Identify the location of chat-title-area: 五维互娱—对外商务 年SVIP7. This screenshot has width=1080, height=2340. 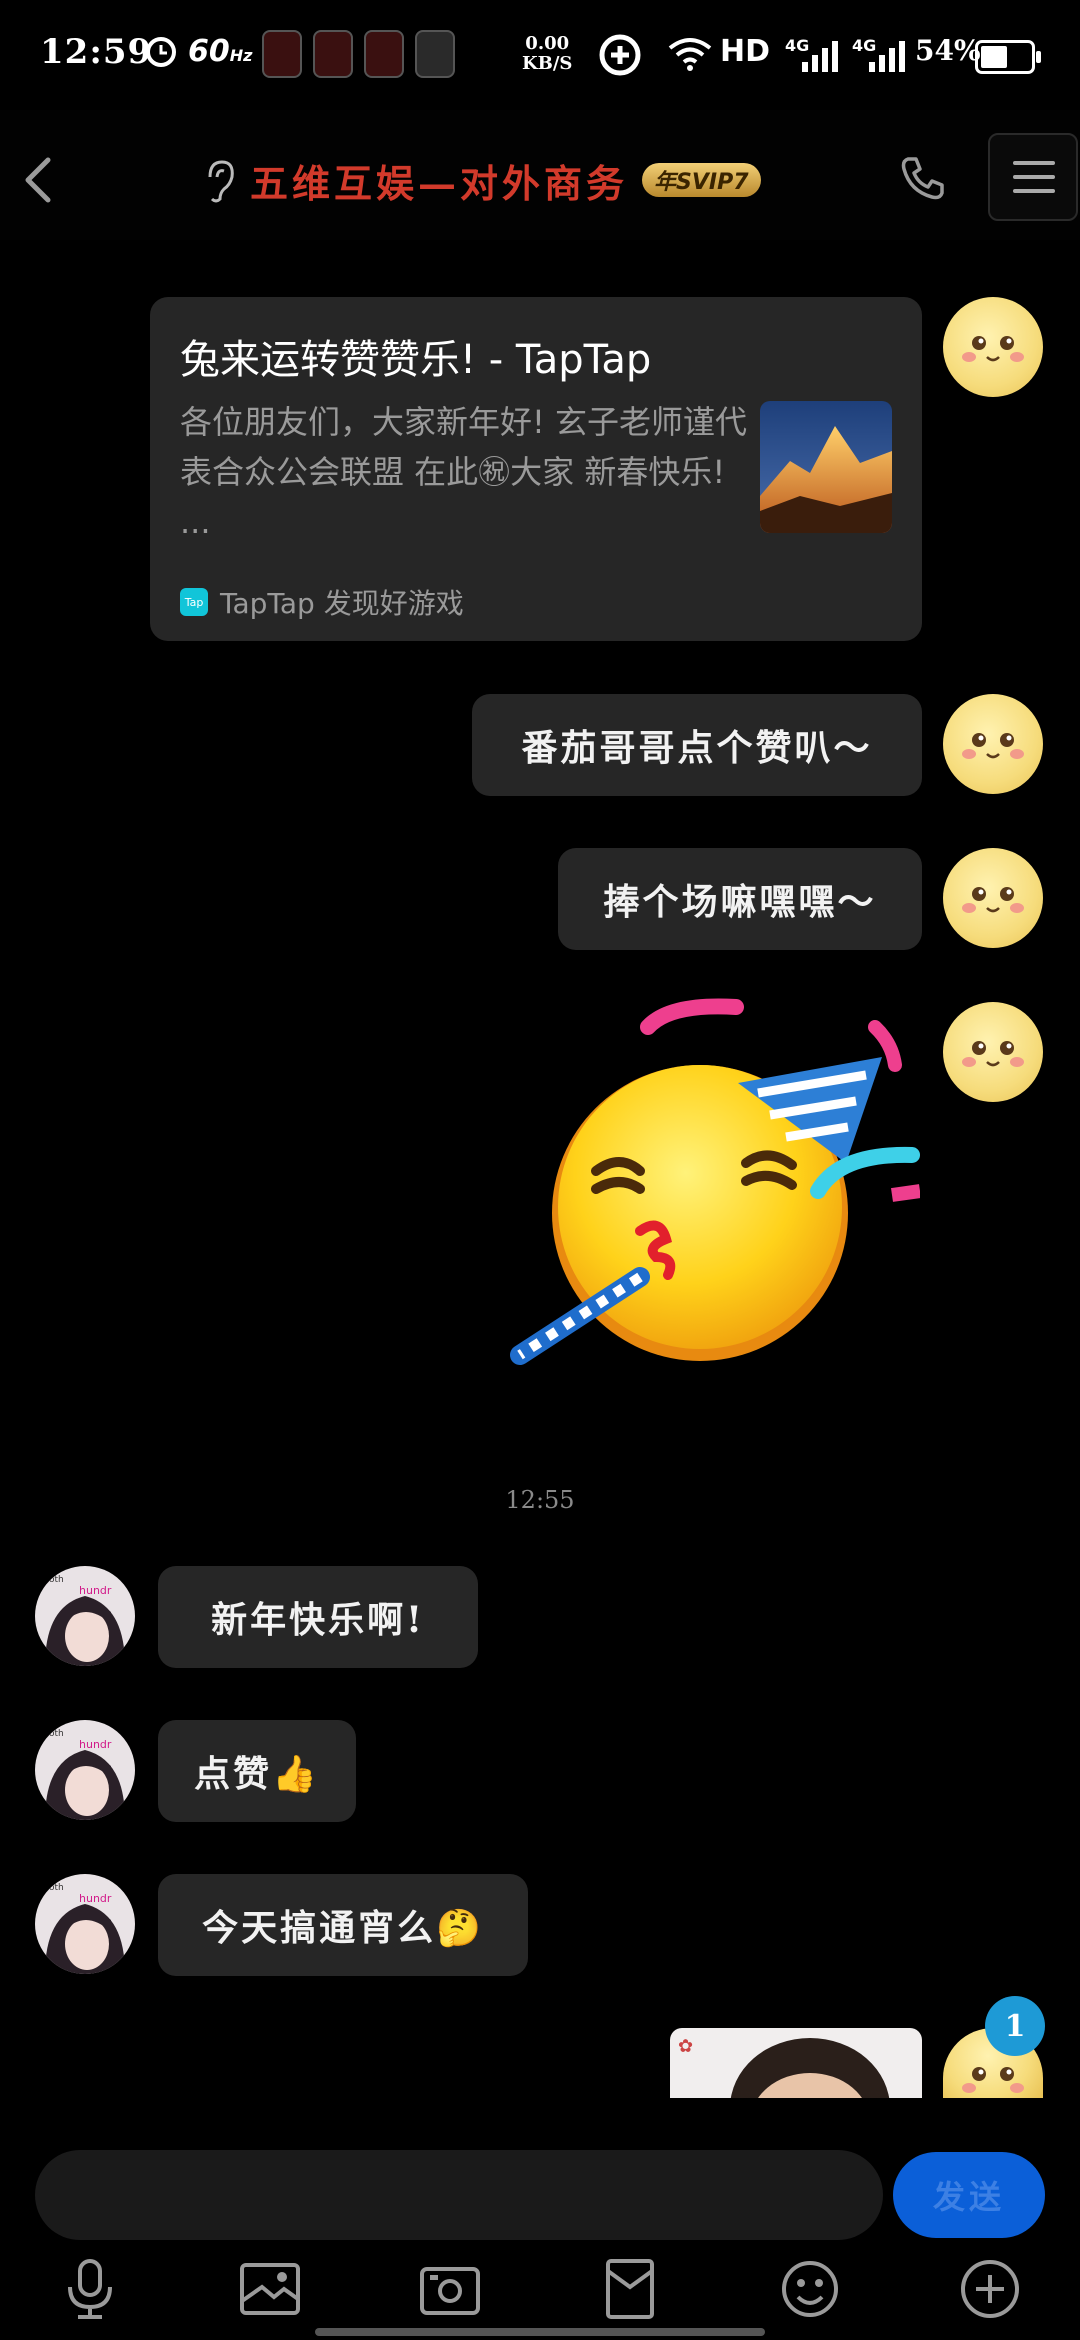
(480, 180).